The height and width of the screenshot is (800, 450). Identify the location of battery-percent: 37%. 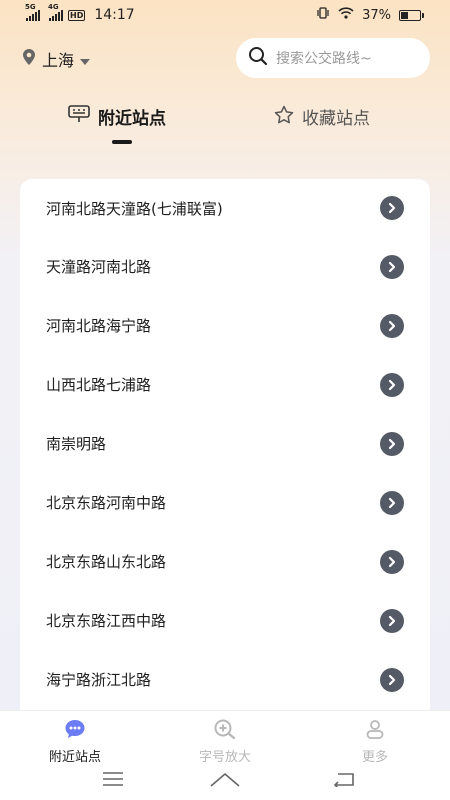
(376, 15).